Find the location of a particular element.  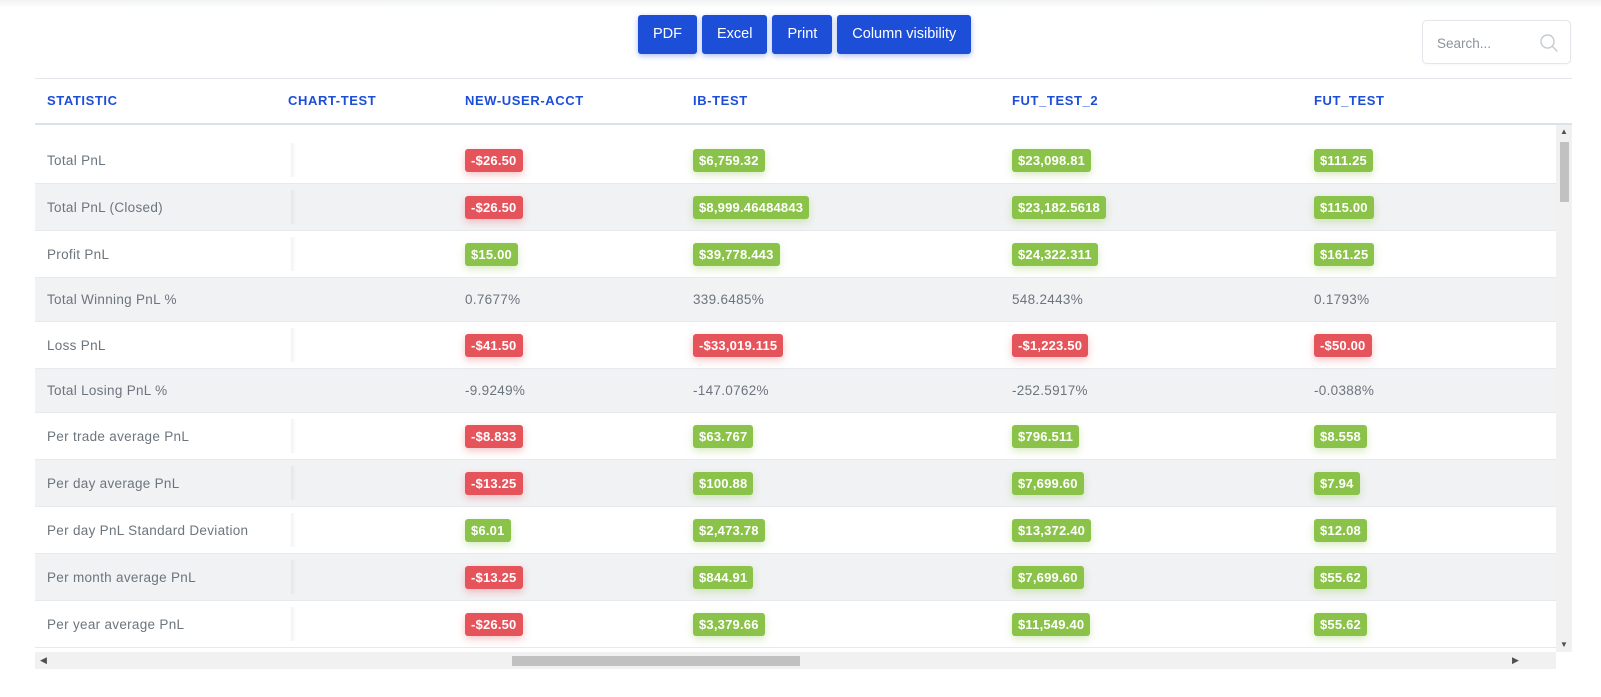

statistic-label: Total PnL (Closed) is located at coordinates (105, 207).